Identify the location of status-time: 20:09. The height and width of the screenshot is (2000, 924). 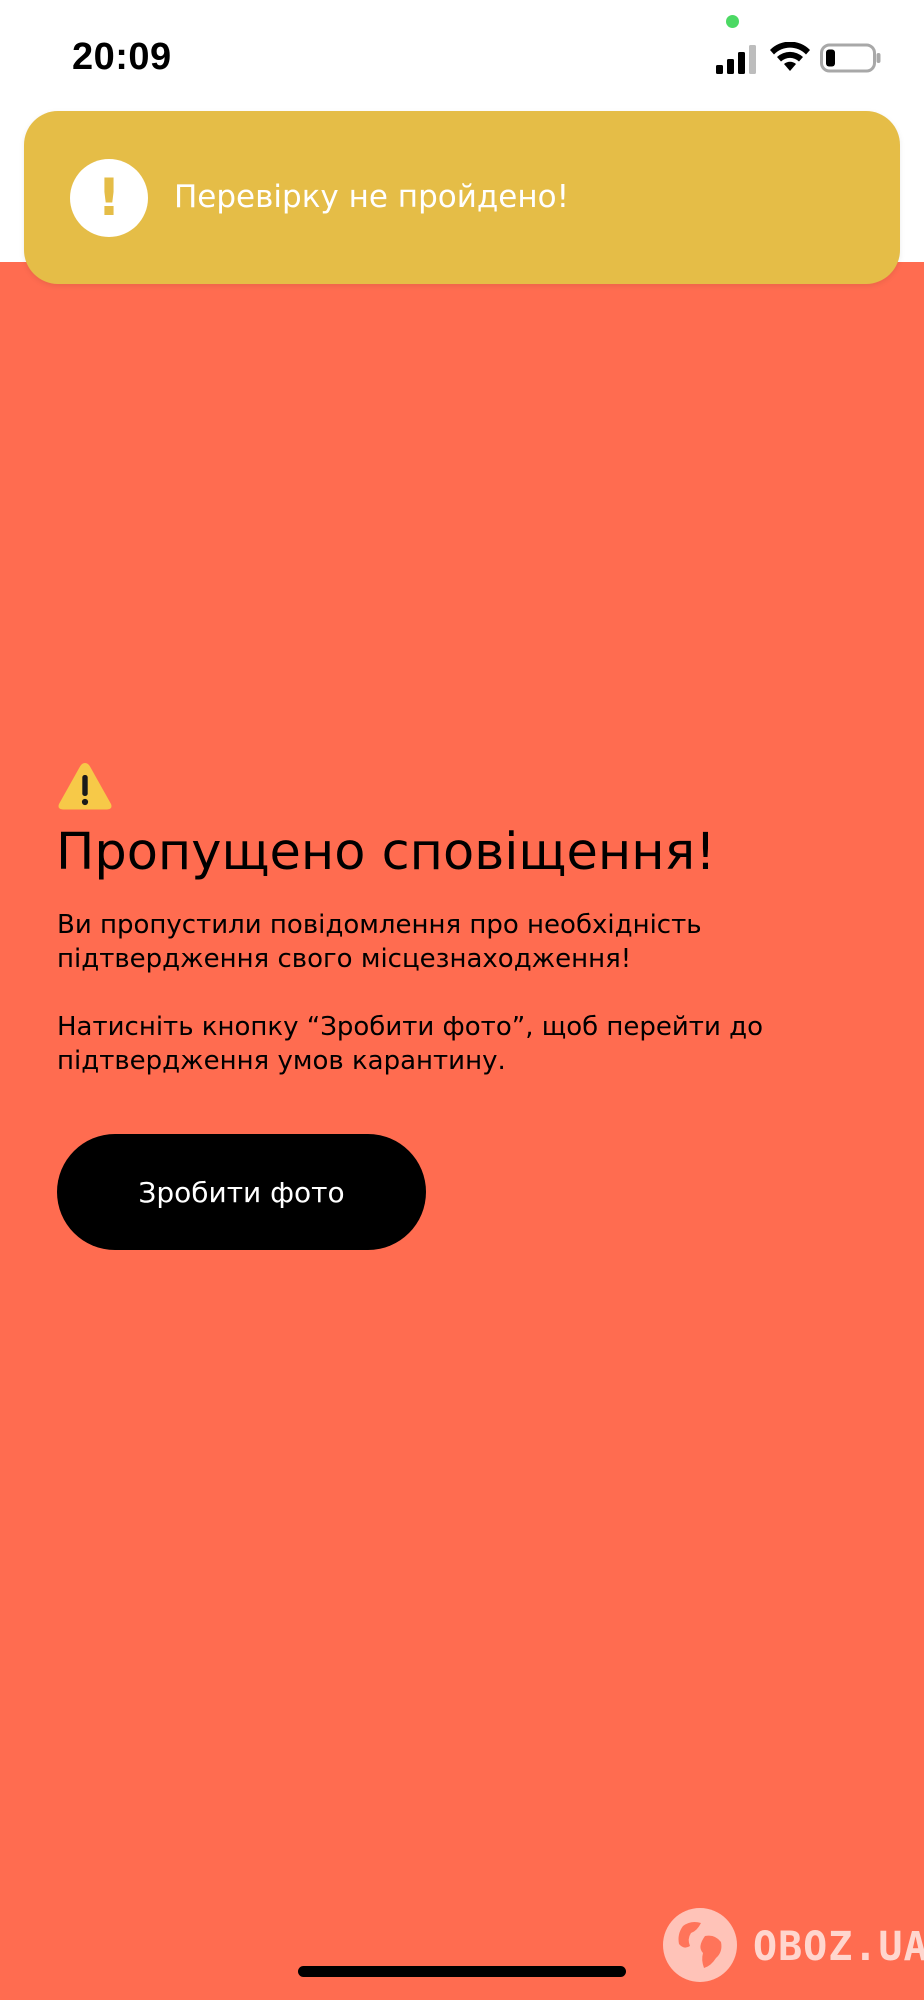
(122, 57).